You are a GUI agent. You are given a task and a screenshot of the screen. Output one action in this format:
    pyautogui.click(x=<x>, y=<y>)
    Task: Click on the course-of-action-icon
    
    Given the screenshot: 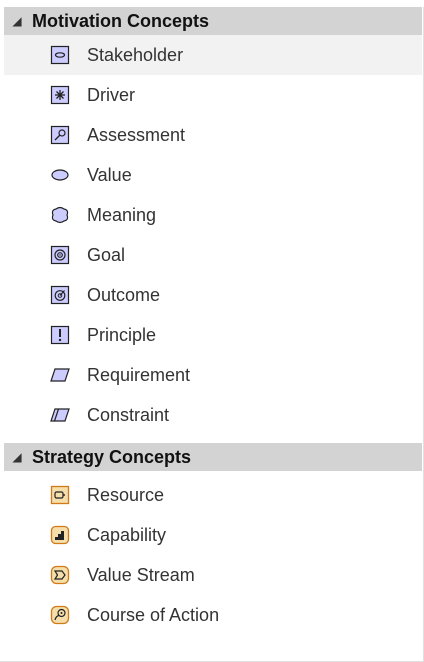 What is the action you would take?
    pyautogui.click(x=60, y=615)
    